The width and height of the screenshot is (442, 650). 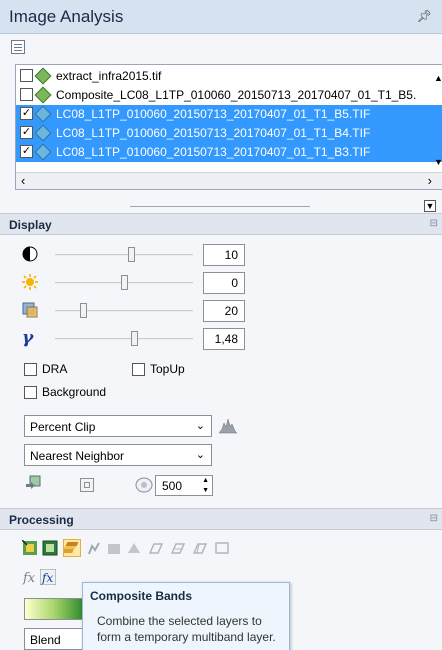 I want to click on background-label: Background, so click(x=74, y=392).